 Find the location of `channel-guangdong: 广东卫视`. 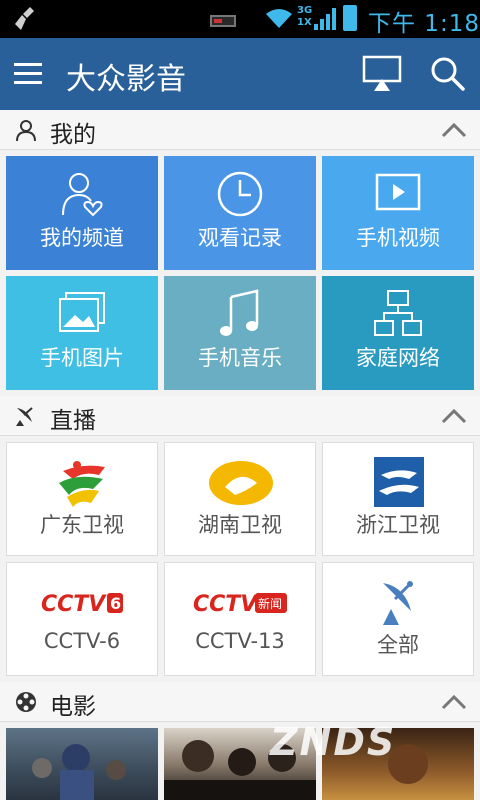

channel-guangdong: 广东卫视 is located at coordinates (82, 499).